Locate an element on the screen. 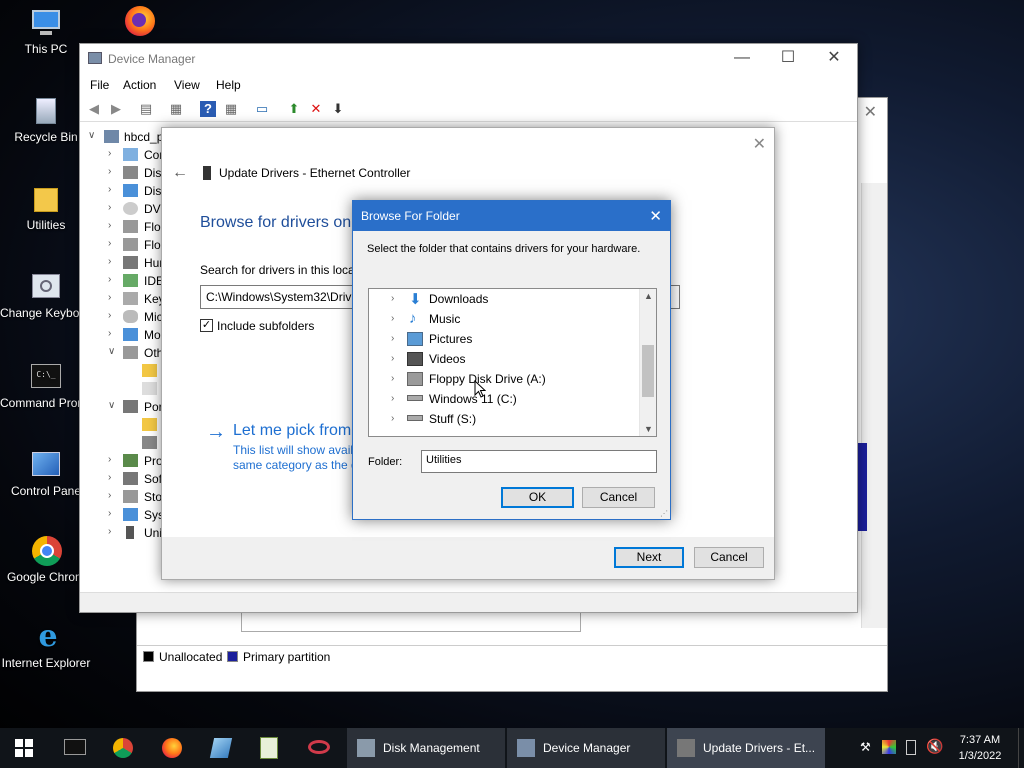 This screenshot has height=768, width=1024. tree-item: ∨ Por is located at coordinates (121, 407).